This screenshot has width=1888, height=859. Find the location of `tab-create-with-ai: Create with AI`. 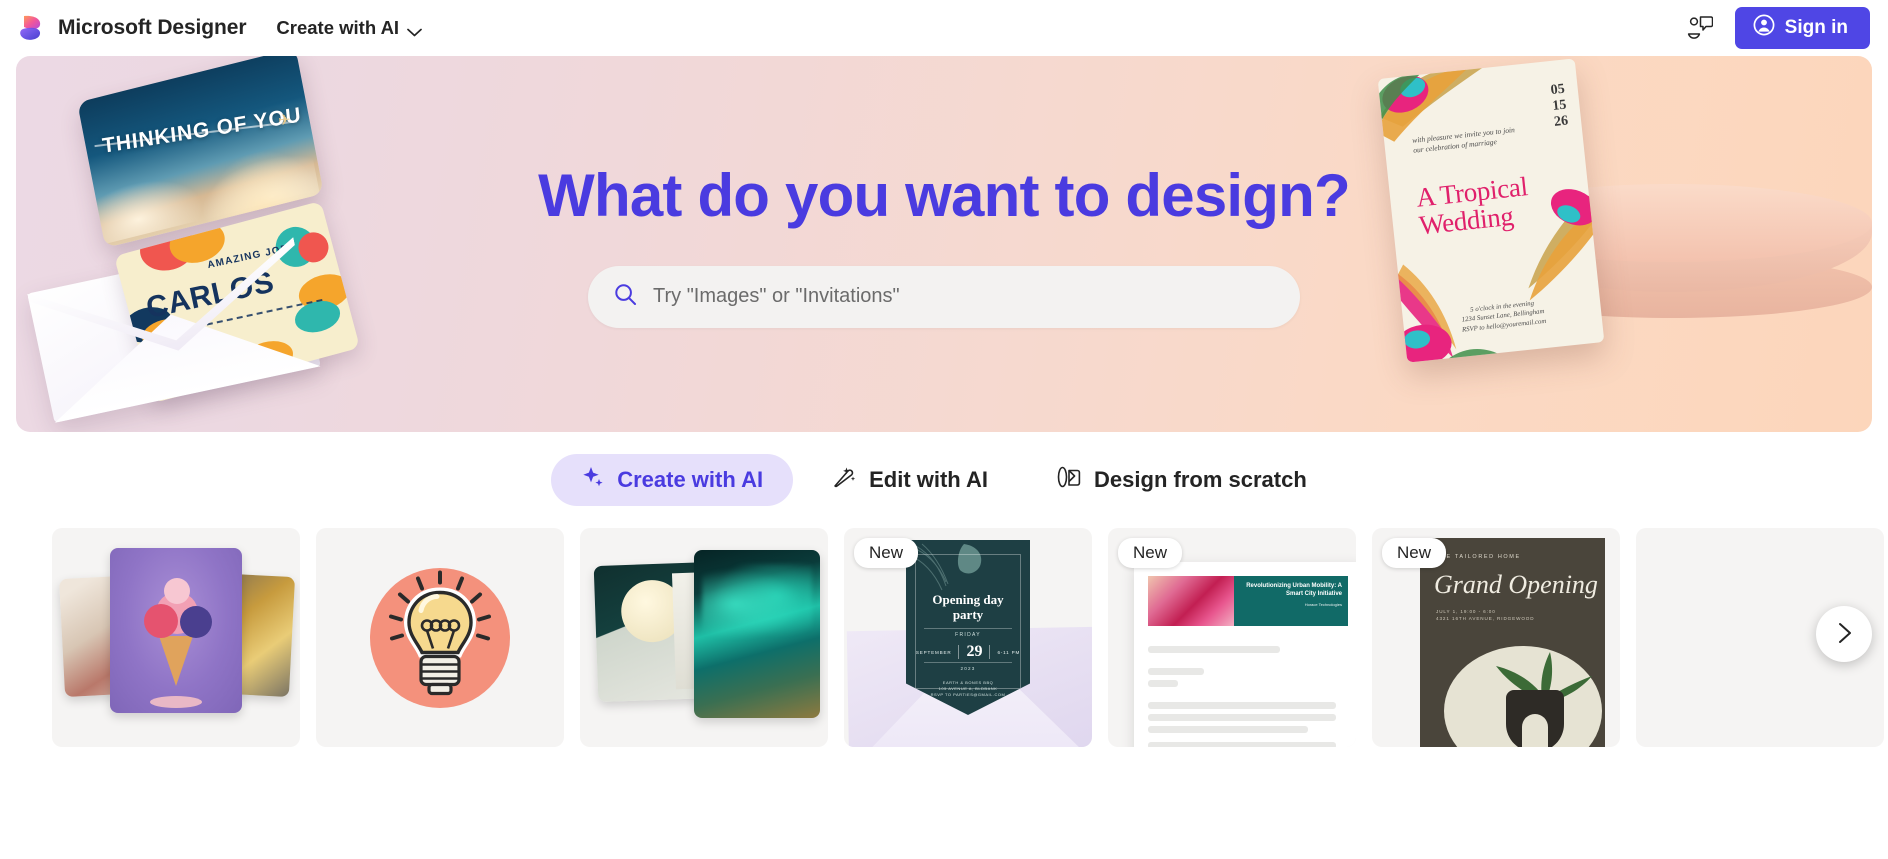

tab-create-with-ai: Create with AI is located at coordinates (672, 480).